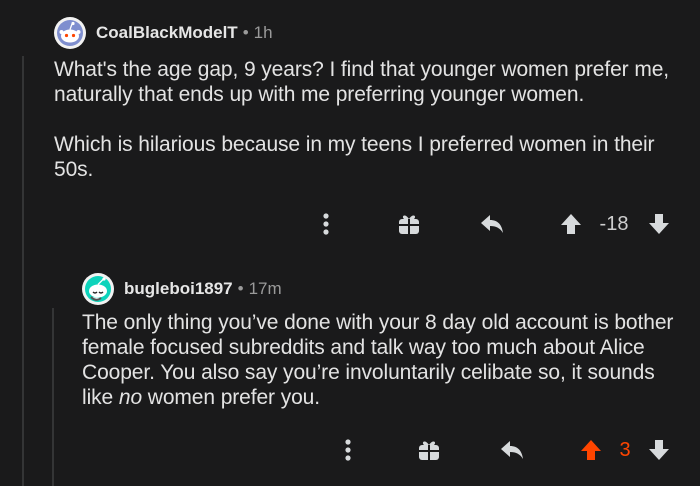 The width and height of the screenshot is (700, 486). What do you see at coordinates (265, 288) in the screenshot?
I see `comment-age: 17m` at bounding box center [265, 288].